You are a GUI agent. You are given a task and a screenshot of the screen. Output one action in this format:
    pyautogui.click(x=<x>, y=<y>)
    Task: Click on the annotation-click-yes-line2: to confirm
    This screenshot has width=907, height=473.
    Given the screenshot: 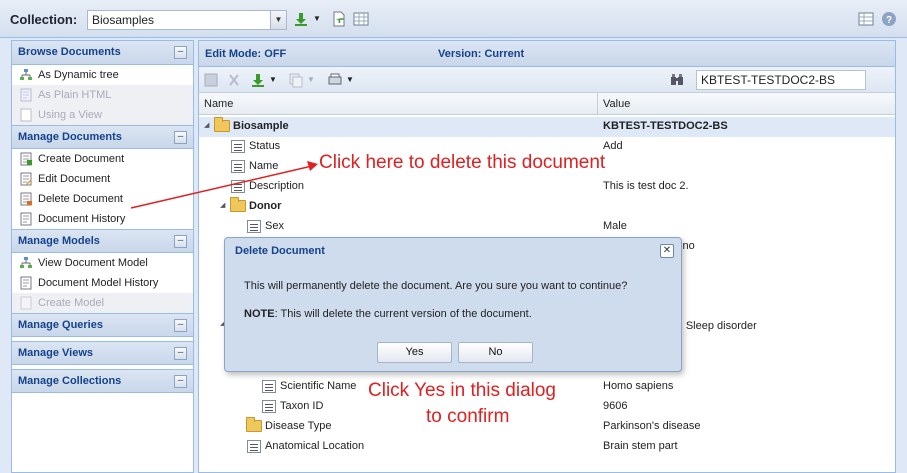 What is the action you would take?
    pyautogui.click(x=468, y=416)
    